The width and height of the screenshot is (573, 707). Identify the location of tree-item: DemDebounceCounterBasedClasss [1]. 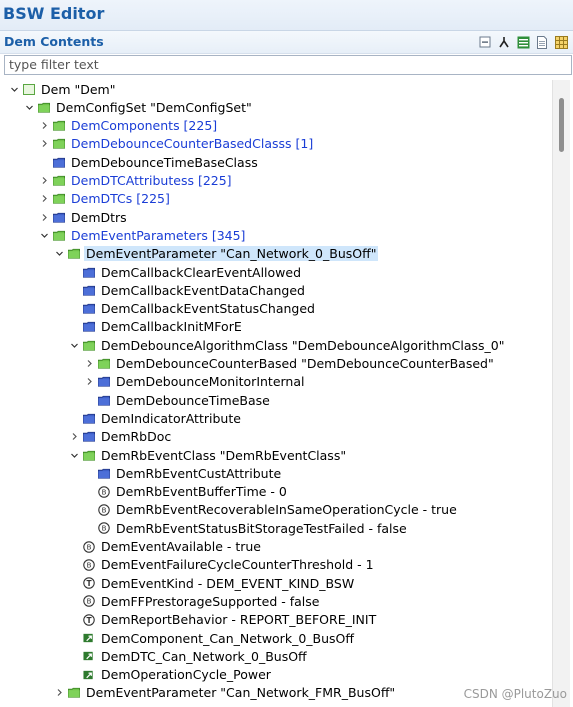
(276, 144).